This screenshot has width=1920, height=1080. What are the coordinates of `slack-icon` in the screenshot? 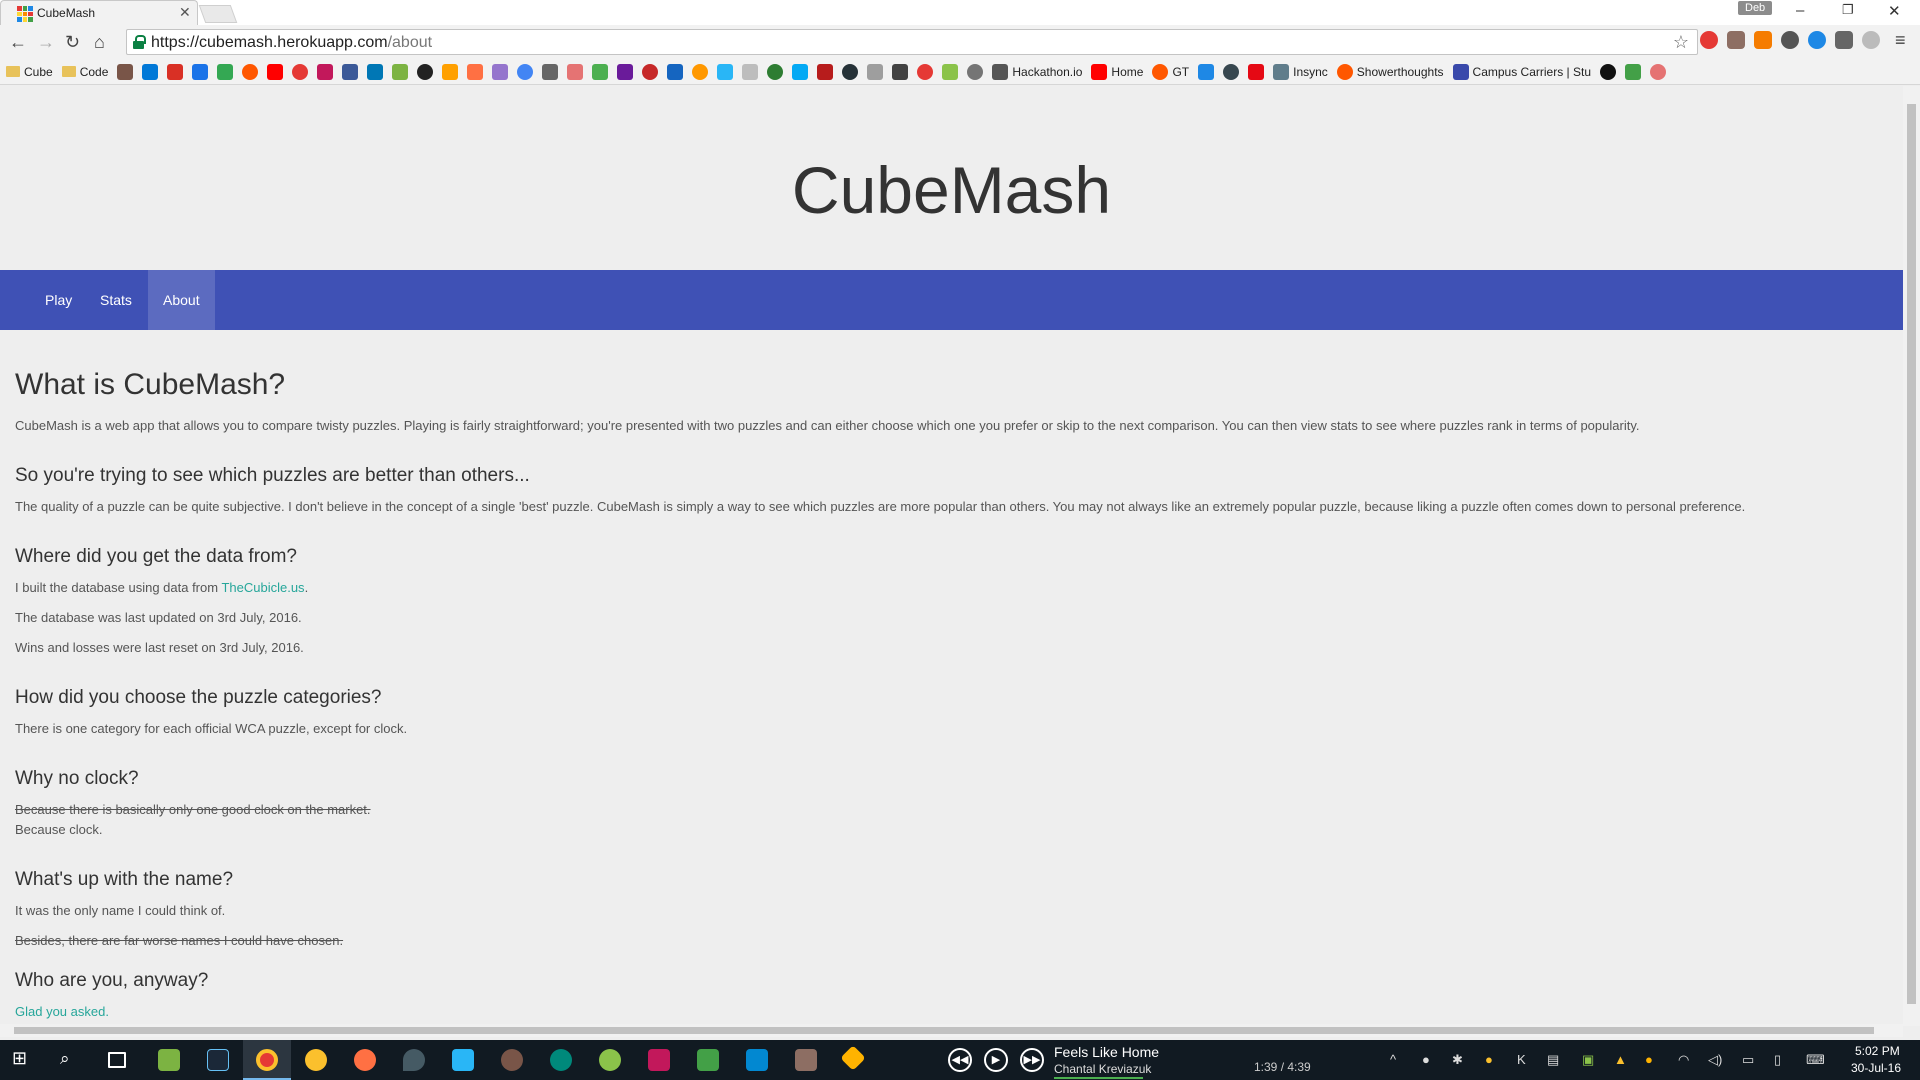 It's located at (625, 71).